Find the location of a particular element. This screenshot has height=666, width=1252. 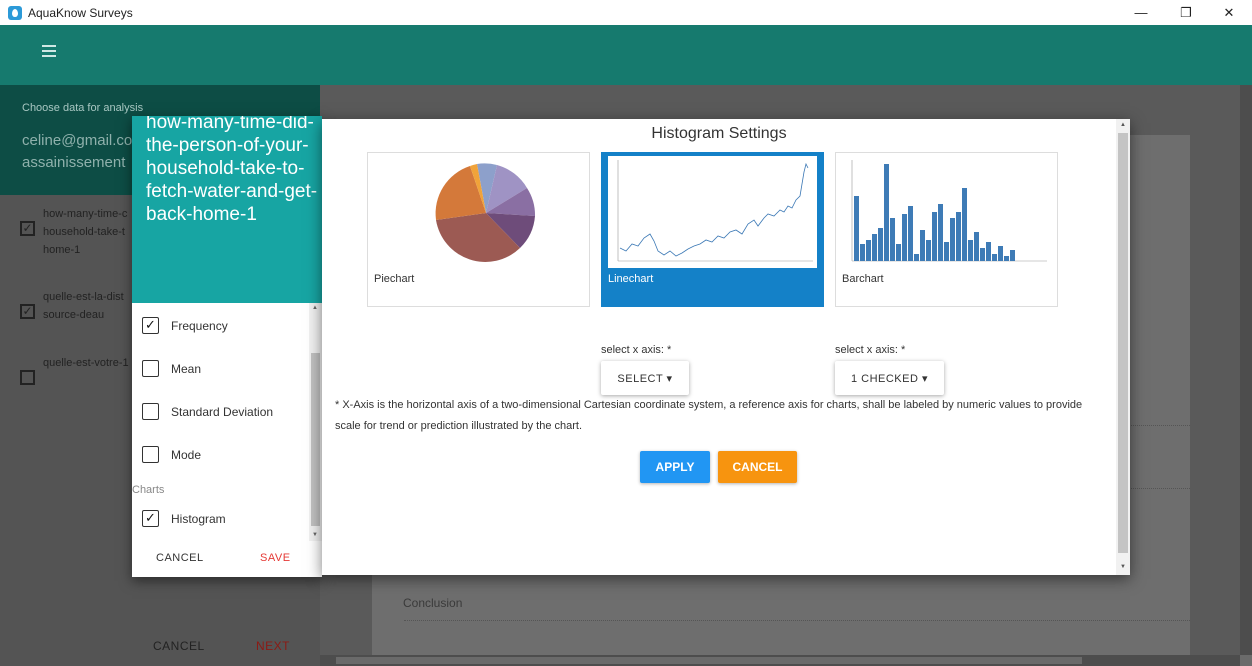

piechart-thumbnail-icon is located at coordinates (478, 212).